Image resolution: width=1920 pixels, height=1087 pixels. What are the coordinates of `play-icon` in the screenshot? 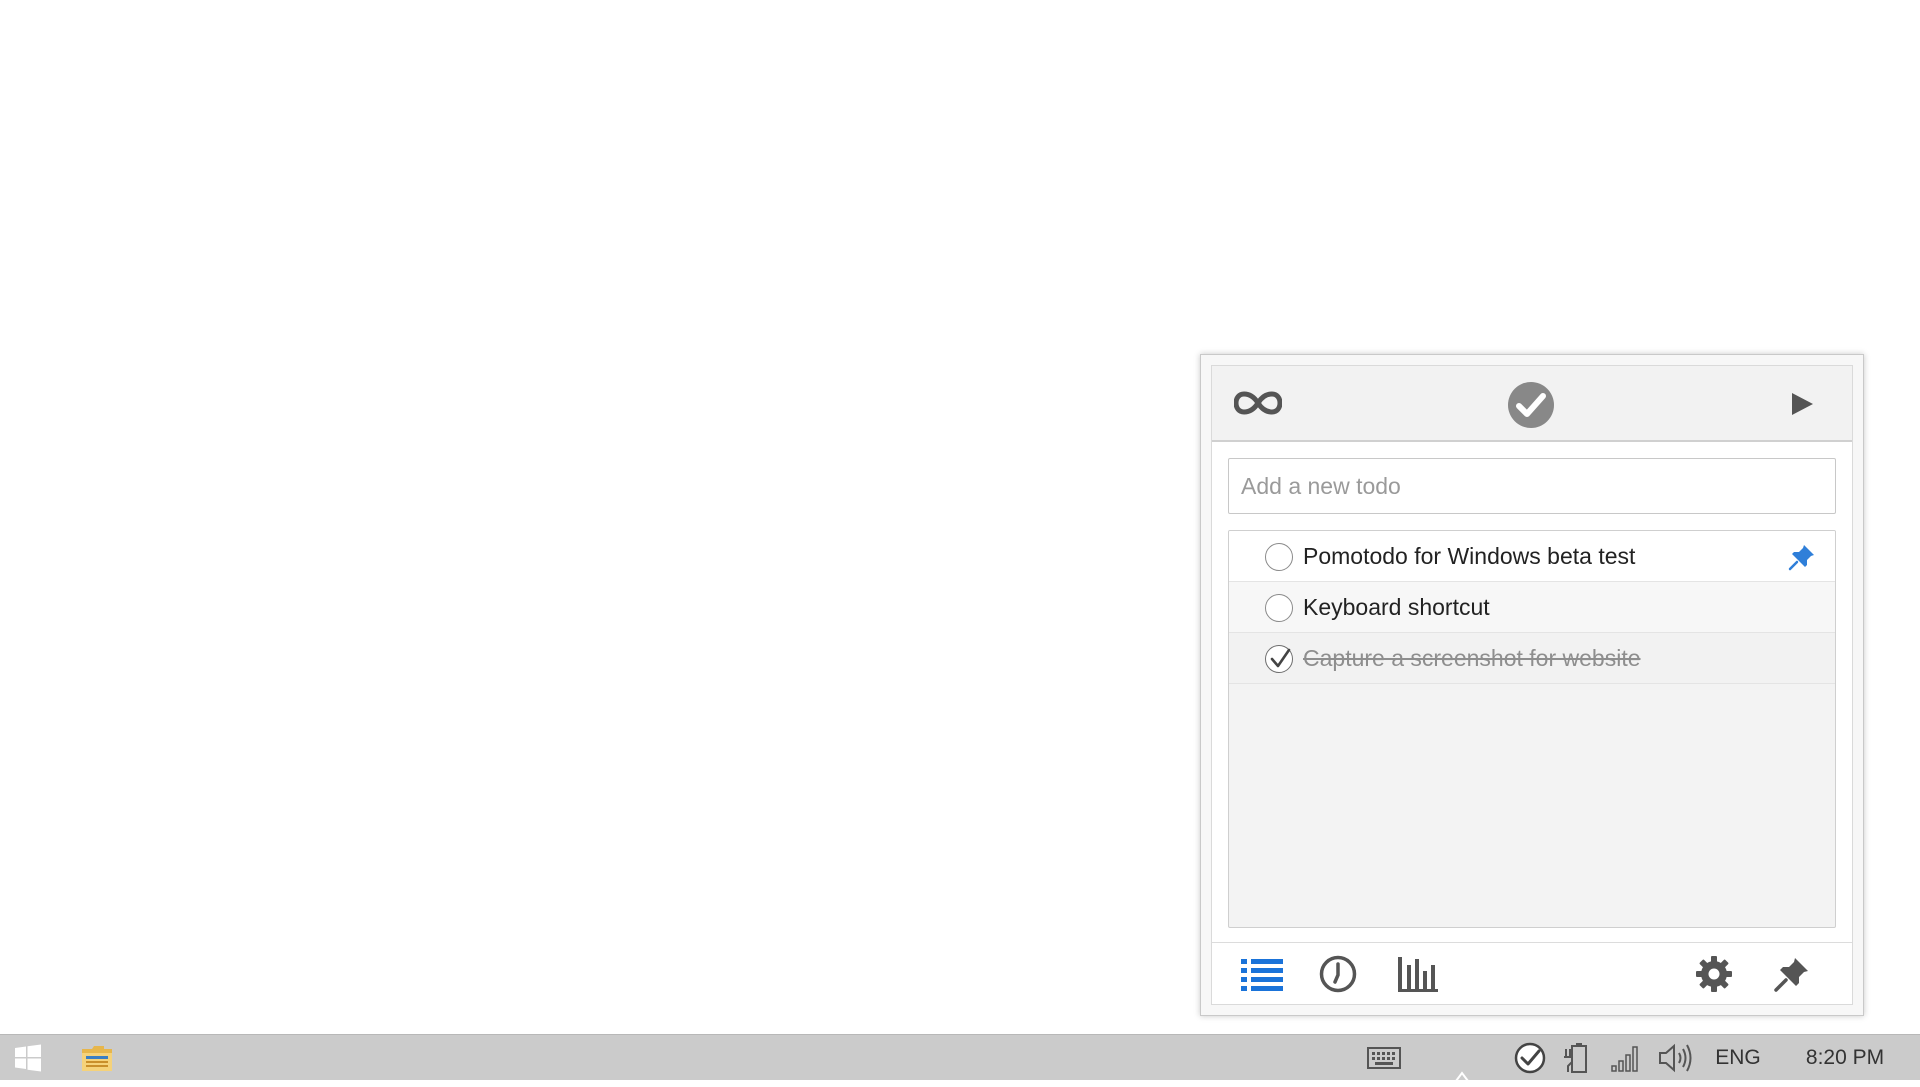 It's located at (1802, 404).